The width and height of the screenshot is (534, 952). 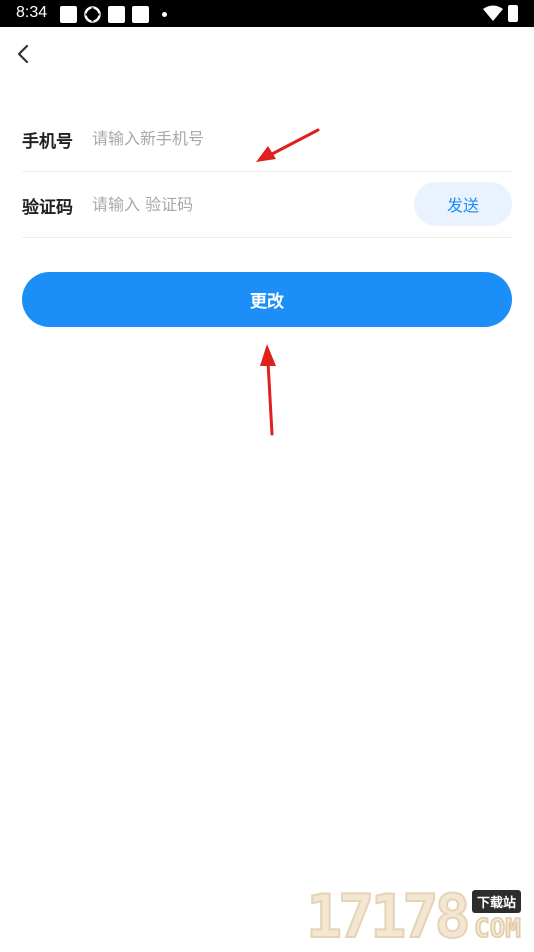 What do you see at coordinates (497, 901) in the screenshot?
I see `watermark-badge: 下载站` at bounding box center [497, 901].